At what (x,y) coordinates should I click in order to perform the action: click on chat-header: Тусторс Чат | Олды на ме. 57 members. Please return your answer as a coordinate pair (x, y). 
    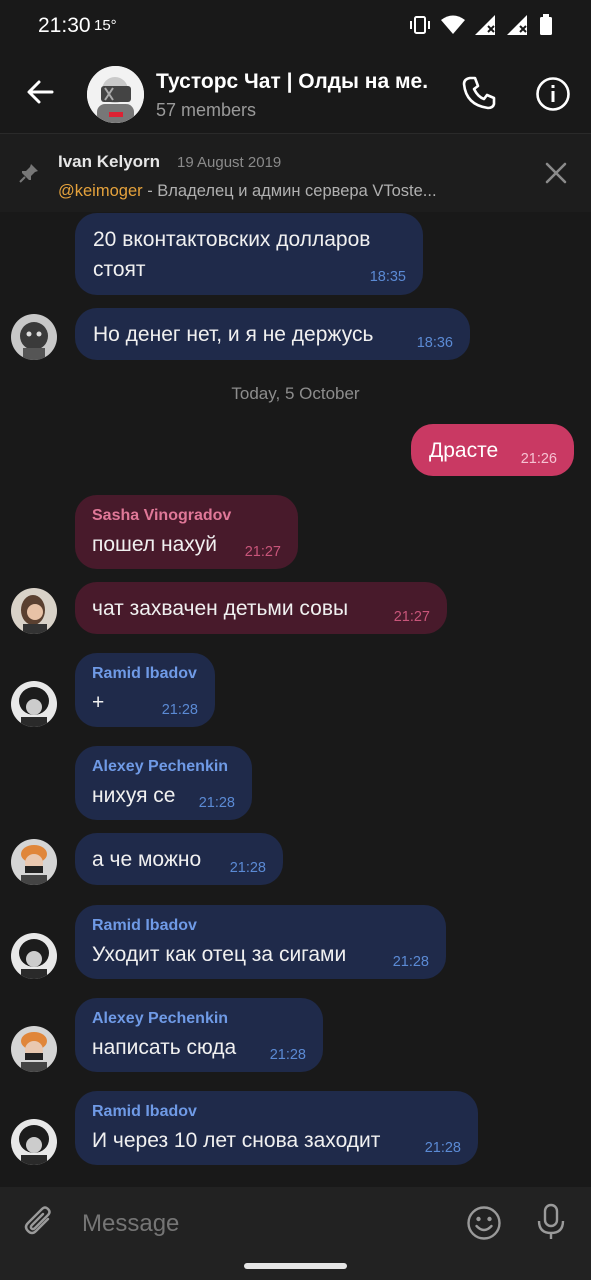
    Looking at the image, I should click on (295, 93).